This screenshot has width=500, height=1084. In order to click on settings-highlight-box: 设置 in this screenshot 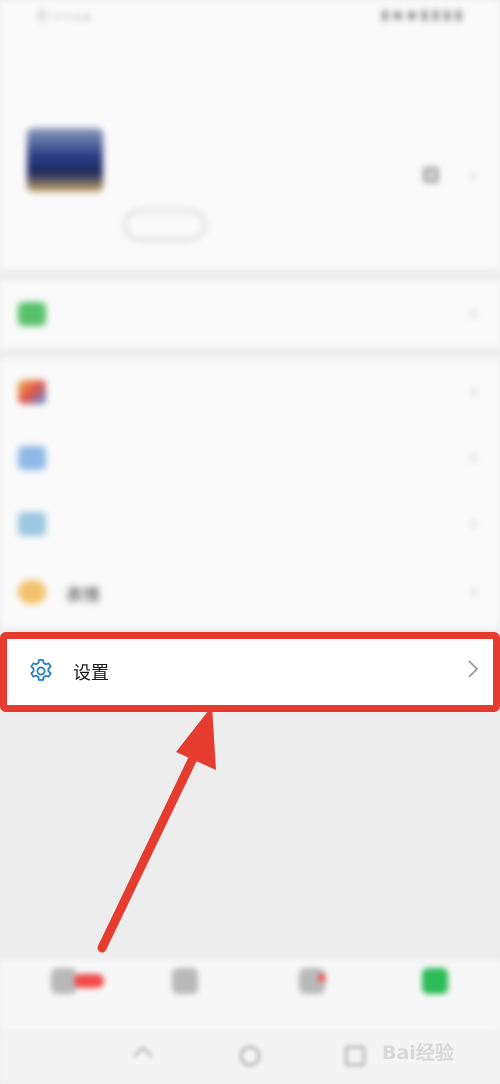, I will do `click(250, 672)`.